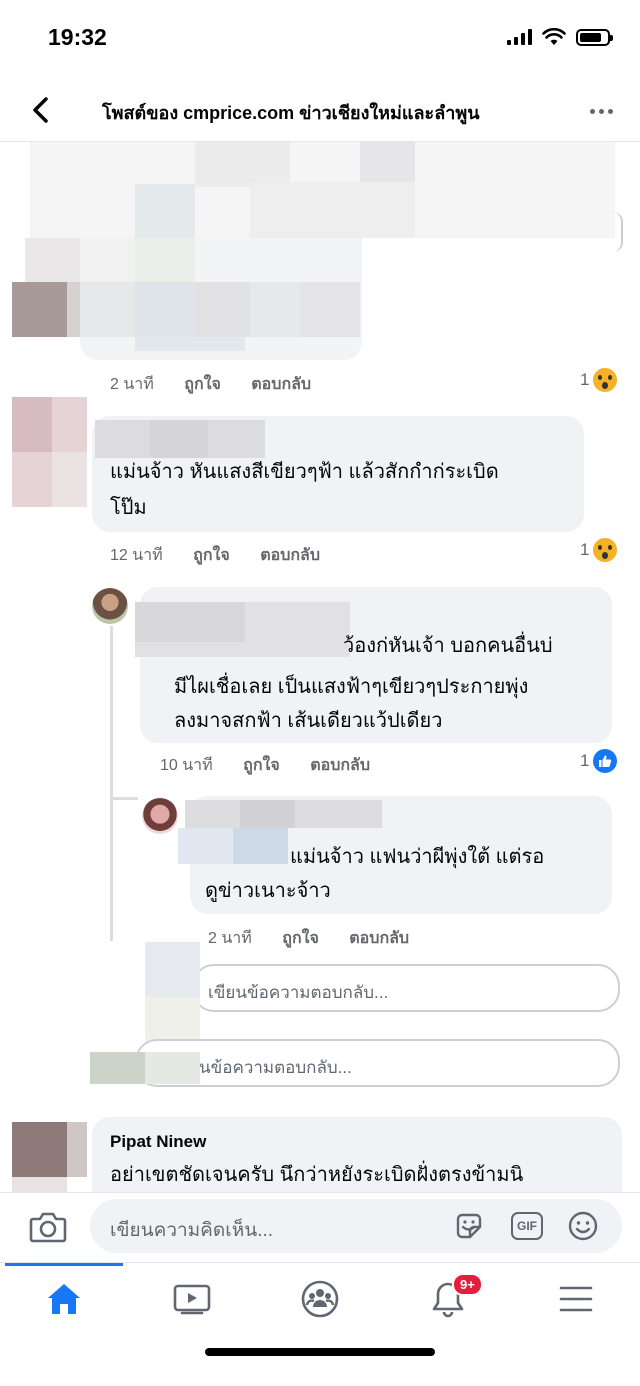 This screenshot has height=1386, width=640. Describe the element at coordinates (321, 938) in the screenshot. I see `comment-meta-4: 2 นาที ถูกใจ ตอบกลับ` at that location.